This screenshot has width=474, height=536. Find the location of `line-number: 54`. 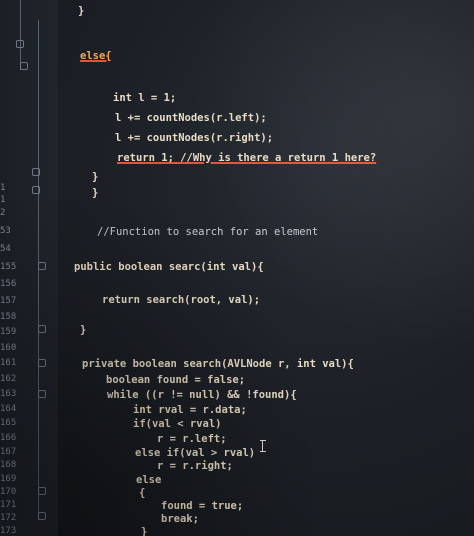

line-number: 54 is located at coordinates (5, 249).